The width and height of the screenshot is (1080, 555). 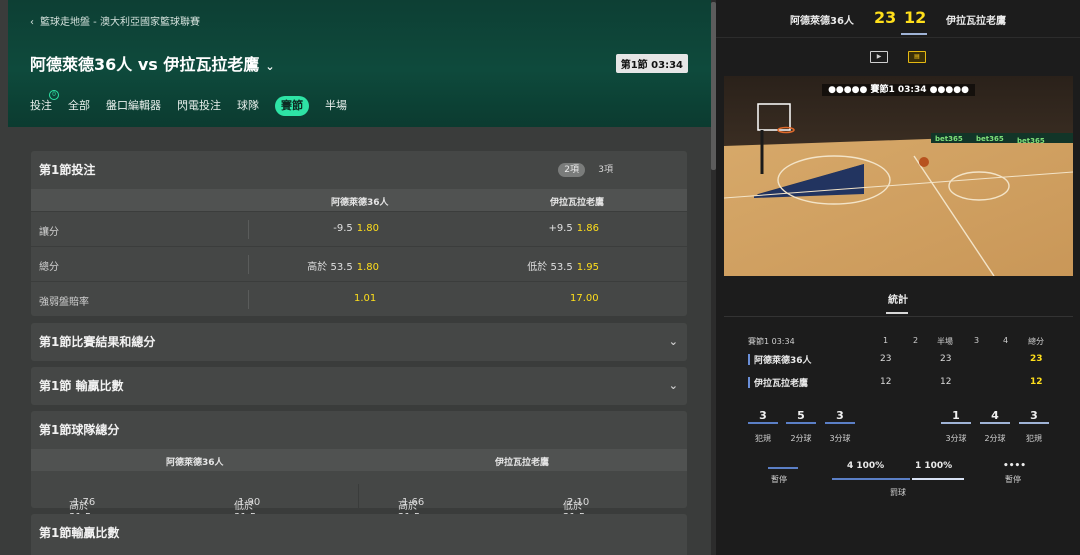 What do you see at coordinates (783, 361) in the screenshot?
I see `team-name: 阿德萊德36人` at bounding box center [783, 361].